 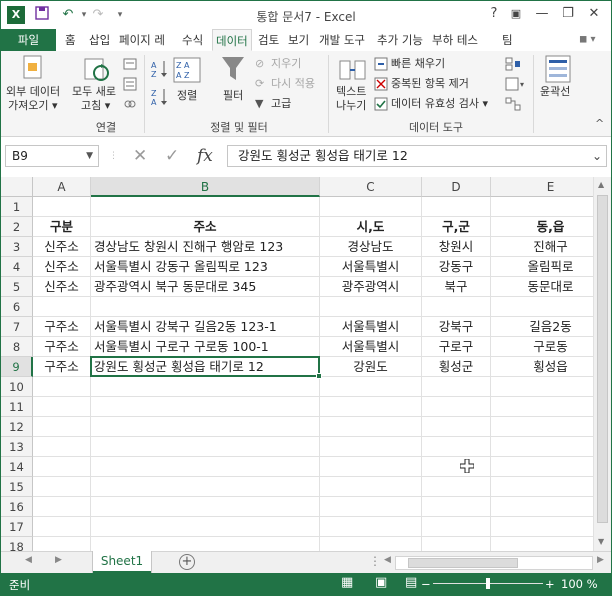 I want to click on cell-b18, so click(x=205, y=544).